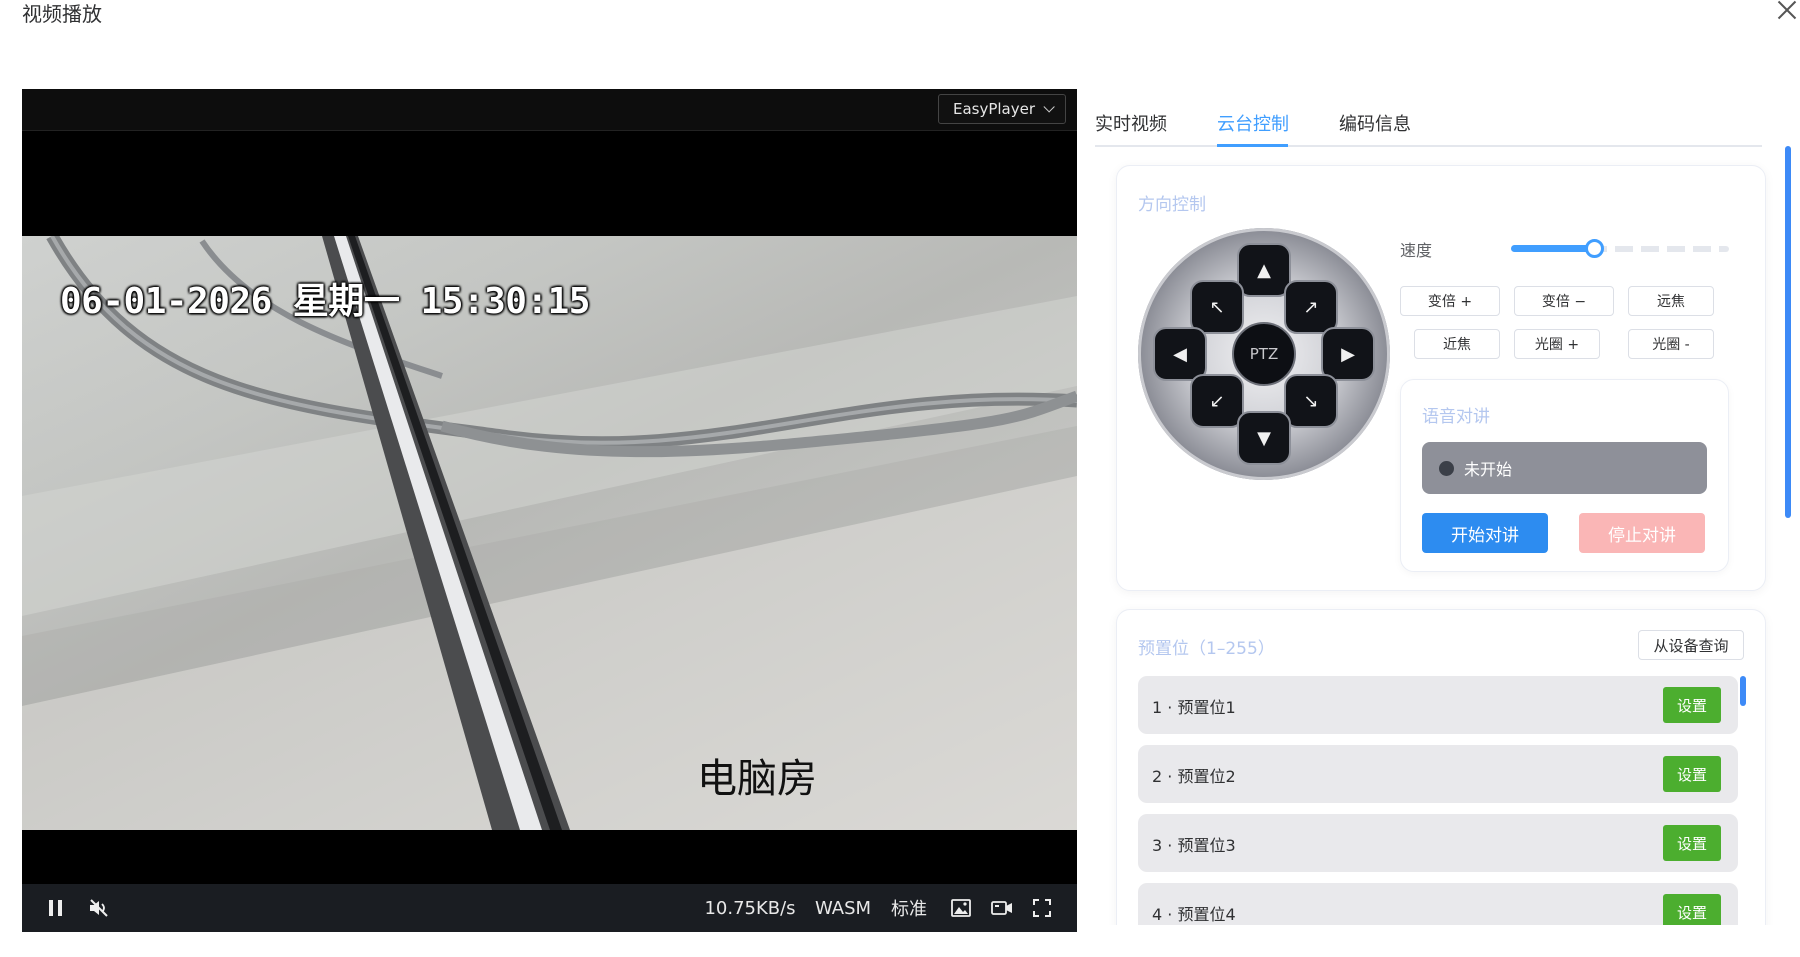  What do you see at coordinates (843, 908) in the screenshot?
I see `decoder-mode: WASM` at bounding box center [843, 908].